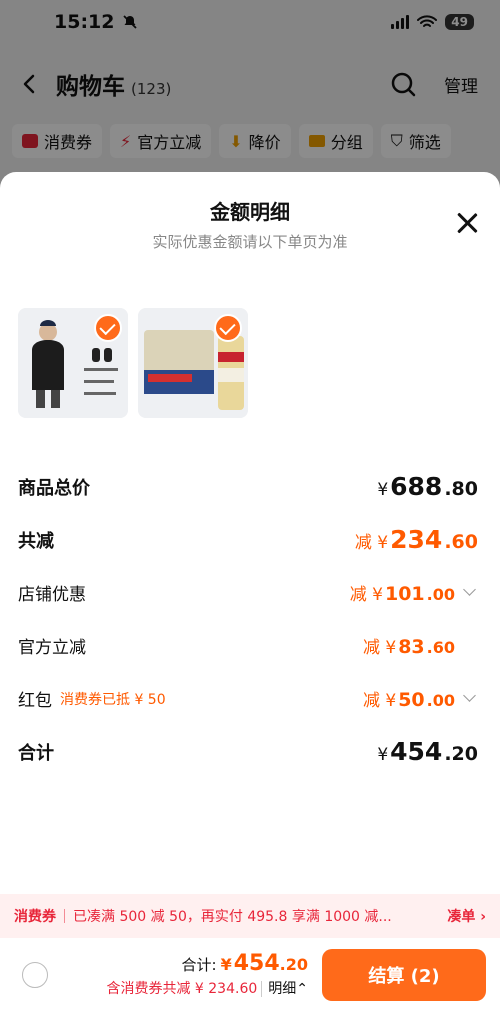  Describe the element at coordinates (182, 989) in the screenshot. I see `discount-summary: 含消费券共减 ¥ 234.60` at that location.